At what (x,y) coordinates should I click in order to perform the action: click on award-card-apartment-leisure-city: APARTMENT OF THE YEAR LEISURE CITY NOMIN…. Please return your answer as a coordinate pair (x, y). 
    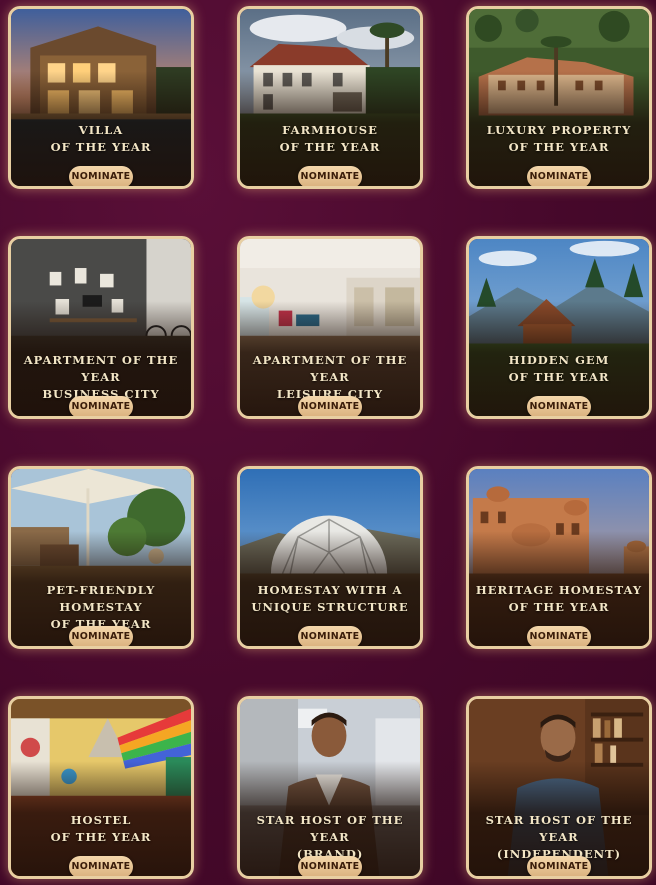
    Looking at the image, I should click on (330, 327).